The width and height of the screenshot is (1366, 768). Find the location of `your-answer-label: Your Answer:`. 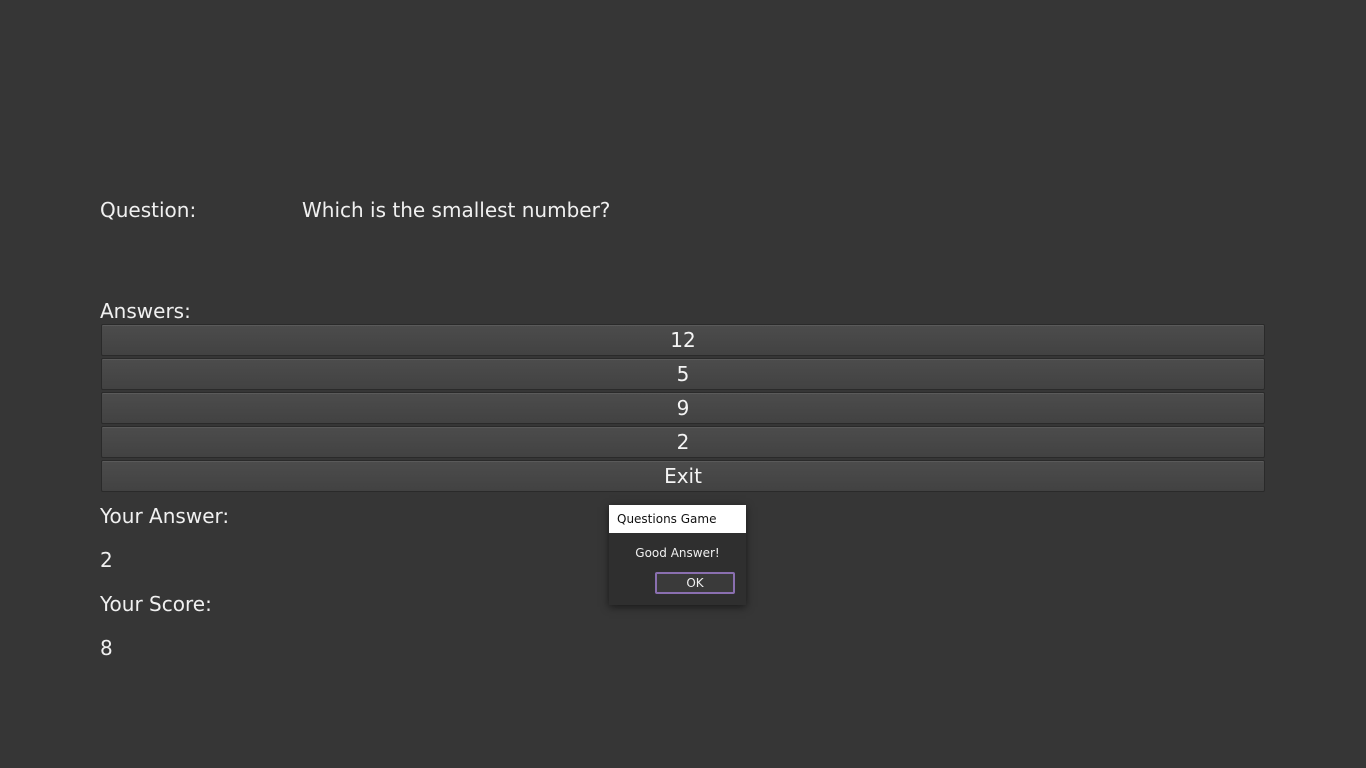

your-answer-label: Your Answer: is located at coordinates (165, 516).